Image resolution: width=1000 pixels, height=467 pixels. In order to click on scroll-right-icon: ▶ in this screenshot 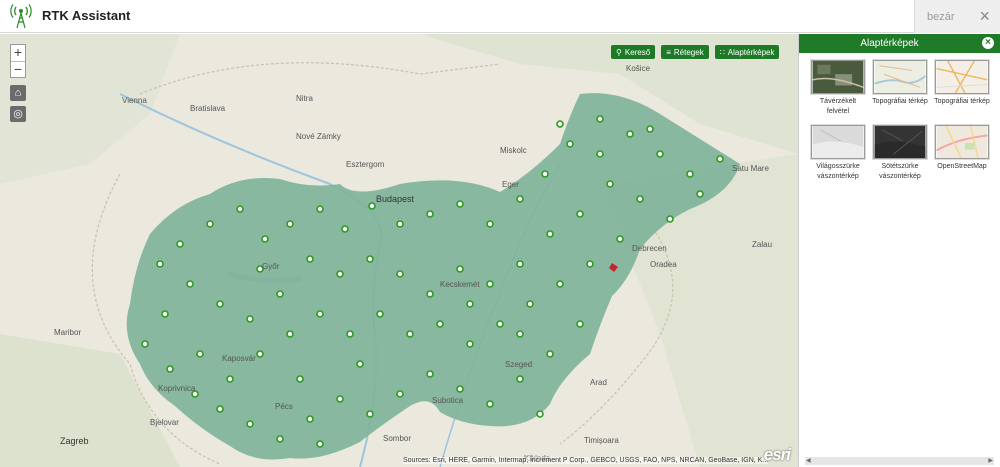, I will do `click(990, 460)`.